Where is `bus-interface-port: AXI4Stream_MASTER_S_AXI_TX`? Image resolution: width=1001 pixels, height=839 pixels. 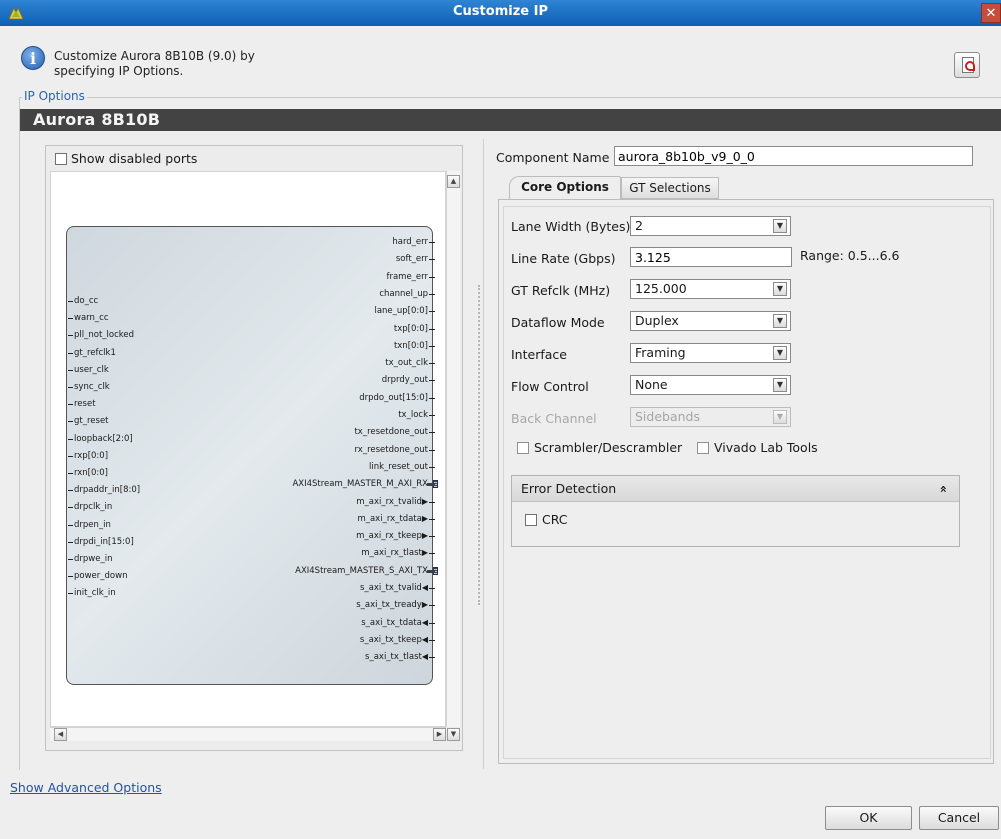
bus-interface-port: AXI4Stream_MASTER_S_AXI_TX is located at coordinates (366, 571).